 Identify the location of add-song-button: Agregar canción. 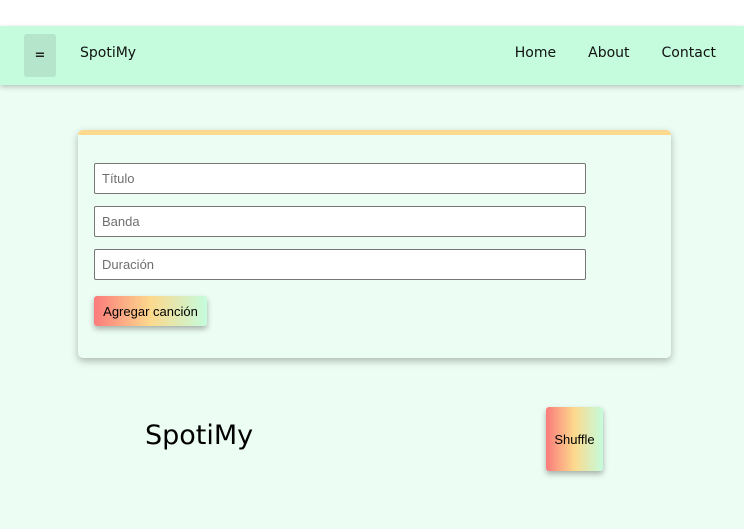
(150, 311).